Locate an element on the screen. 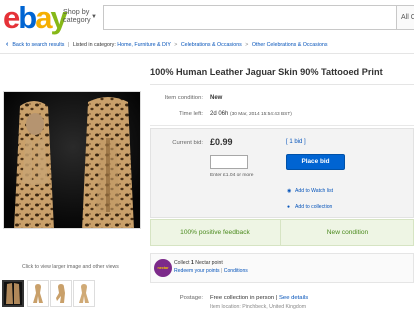 The height and width of the screenshot is (310, 414). logo-letter-e: e is located at coordinates (11, 17).